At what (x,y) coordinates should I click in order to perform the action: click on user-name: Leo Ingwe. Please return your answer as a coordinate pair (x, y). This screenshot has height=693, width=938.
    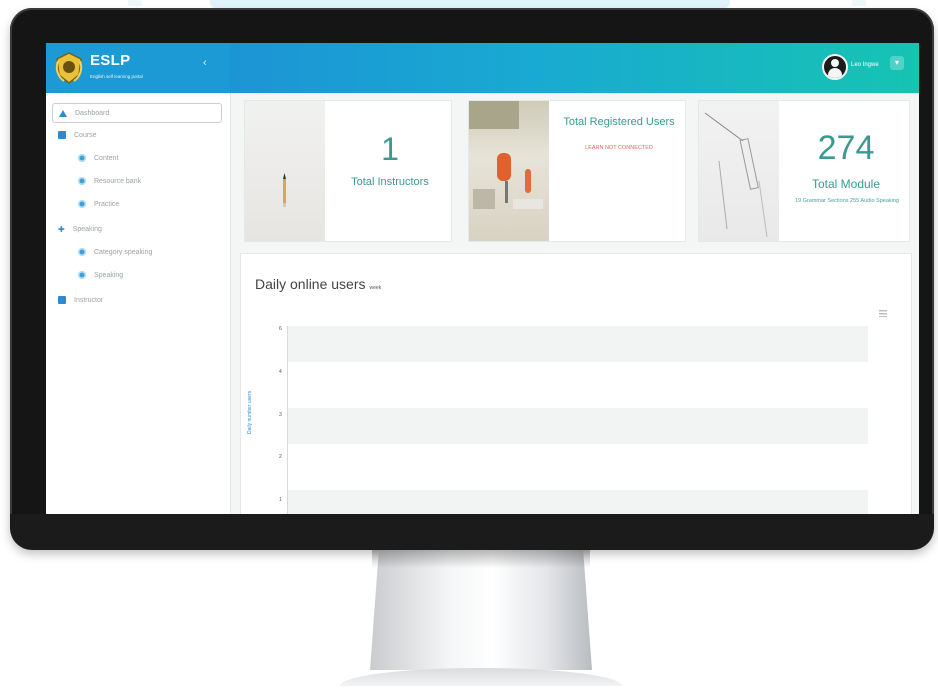
    Looking at the image, I should click on (865, 65).